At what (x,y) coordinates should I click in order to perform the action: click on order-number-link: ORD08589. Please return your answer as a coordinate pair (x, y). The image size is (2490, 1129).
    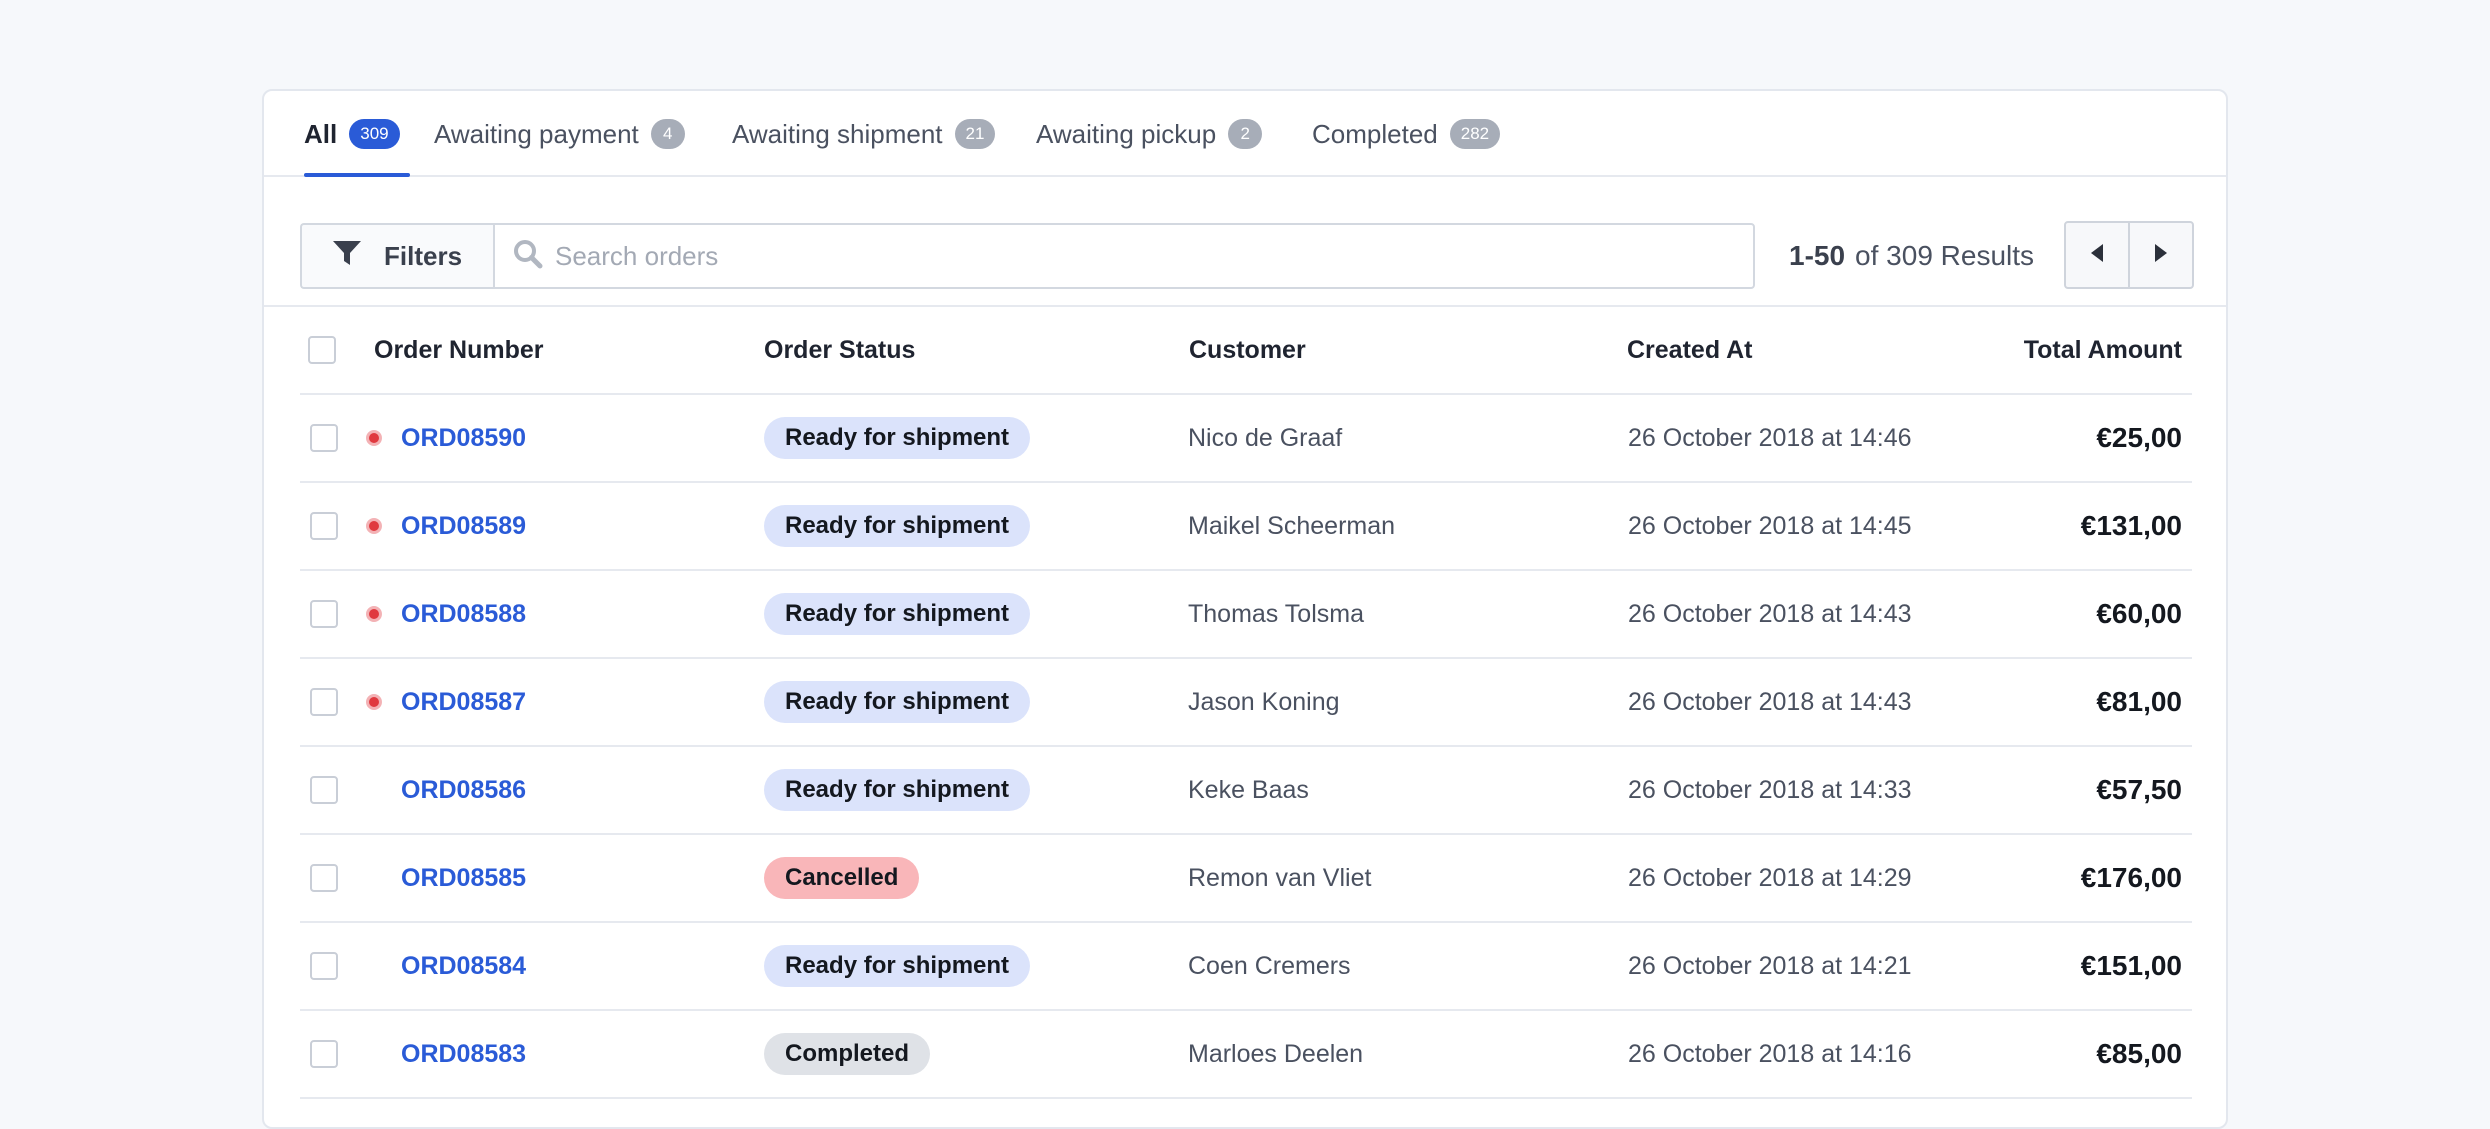
    Looking at the image, I should click on (463, 526).